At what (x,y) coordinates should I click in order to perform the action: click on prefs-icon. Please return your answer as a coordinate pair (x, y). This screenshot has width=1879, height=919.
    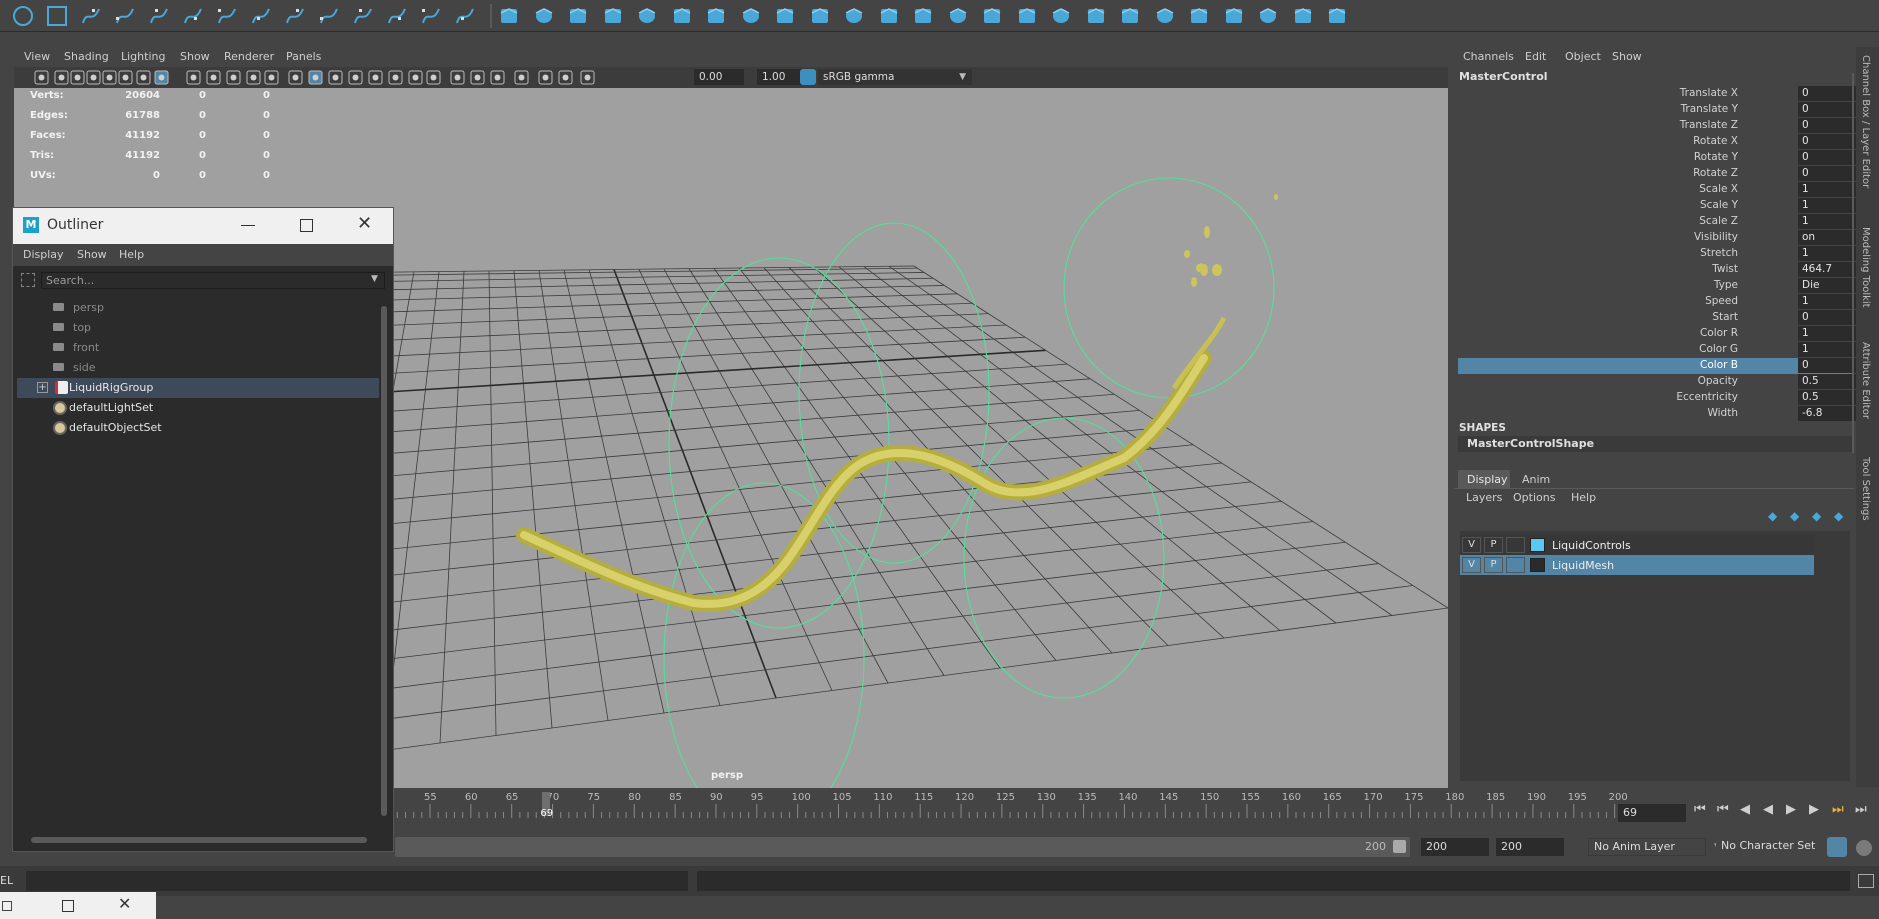
    Looking at the image, I should click on (1864, 848).